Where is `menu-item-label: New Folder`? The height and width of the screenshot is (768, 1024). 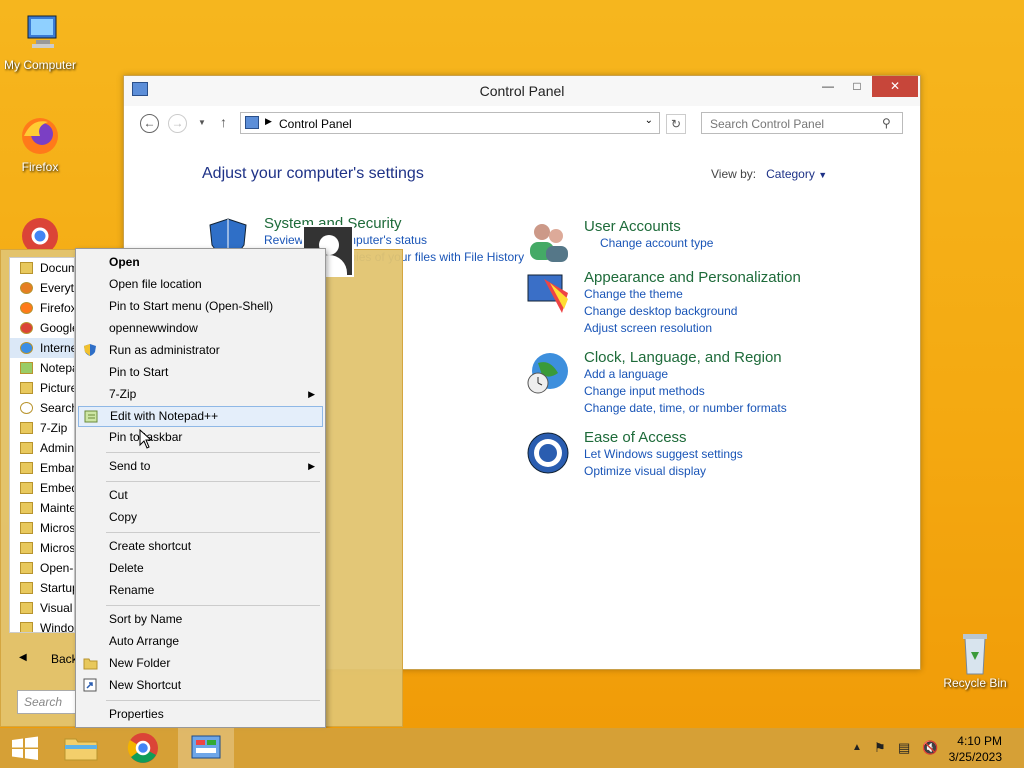 menu-item-label: New Folder is located at coordinates (140, 663).